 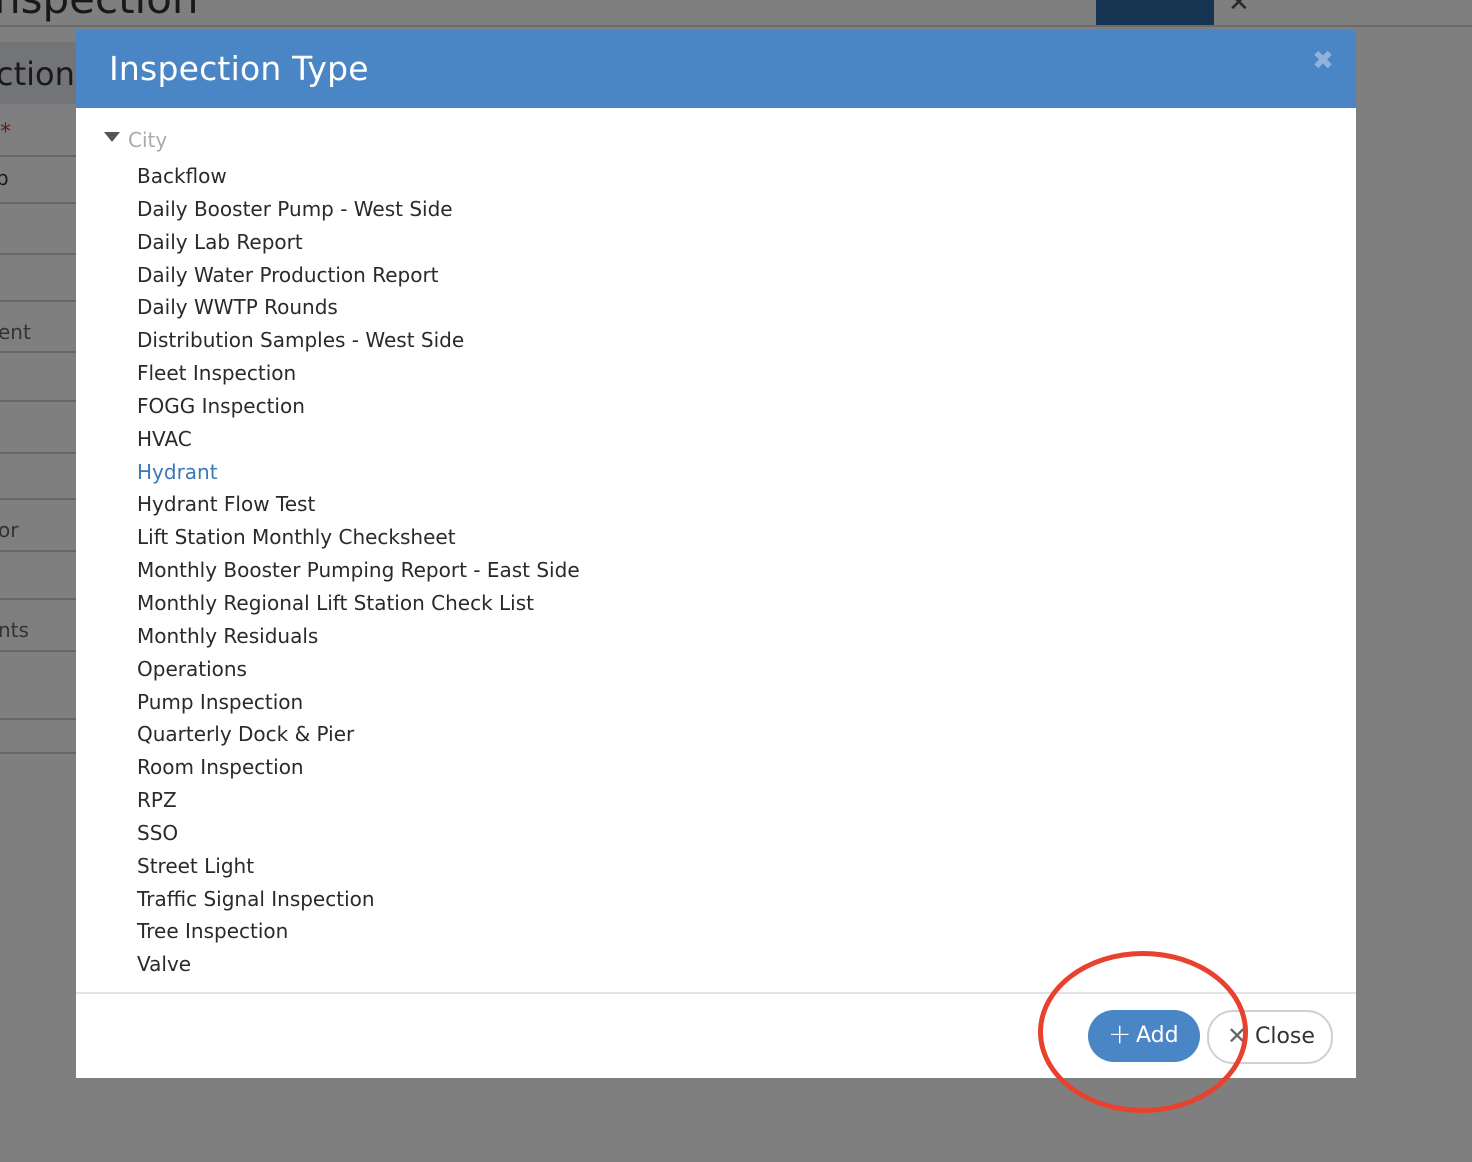 What do you see at coordinates (358, 406) in the screenshot?
I see `tree-item: FOGG Inspection` at bounding box center [358, 406].